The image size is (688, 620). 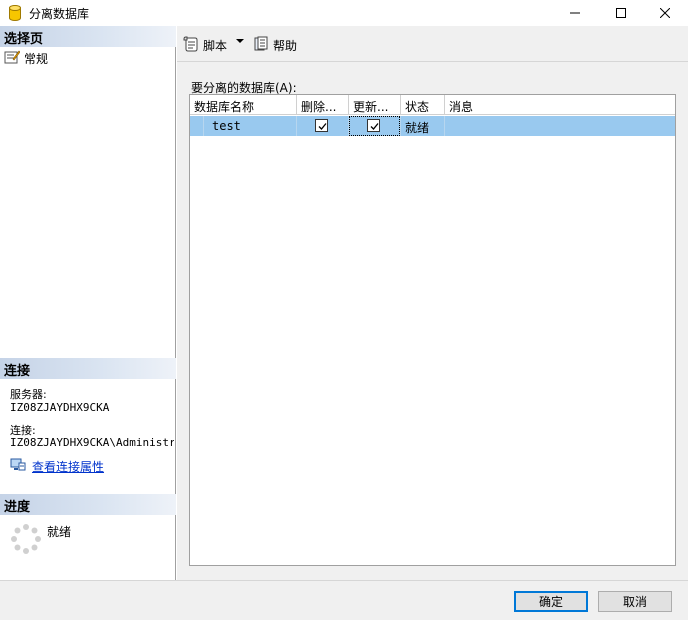 What do you see at coordinates (423, 105) in the screenshot?
I see `column-header-status: 状态` at bounding box center [423, 105].